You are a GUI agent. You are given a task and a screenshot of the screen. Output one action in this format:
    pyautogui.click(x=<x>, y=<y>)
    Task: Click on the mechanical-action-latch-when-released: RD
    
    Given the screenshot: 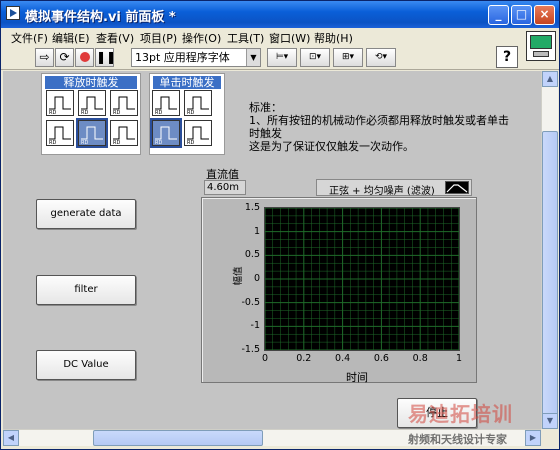 What is the action you would take?
    pyautogui.click(x=92, y=133)
    